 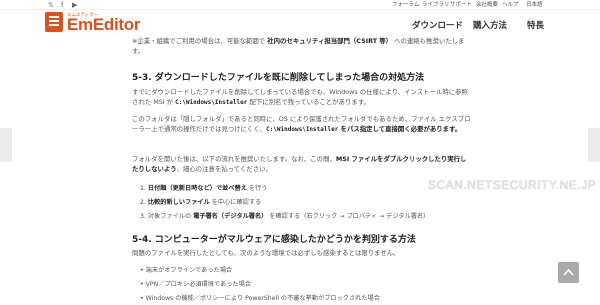 I want to click on facebook-icon: f, so click(x=62, y=5).